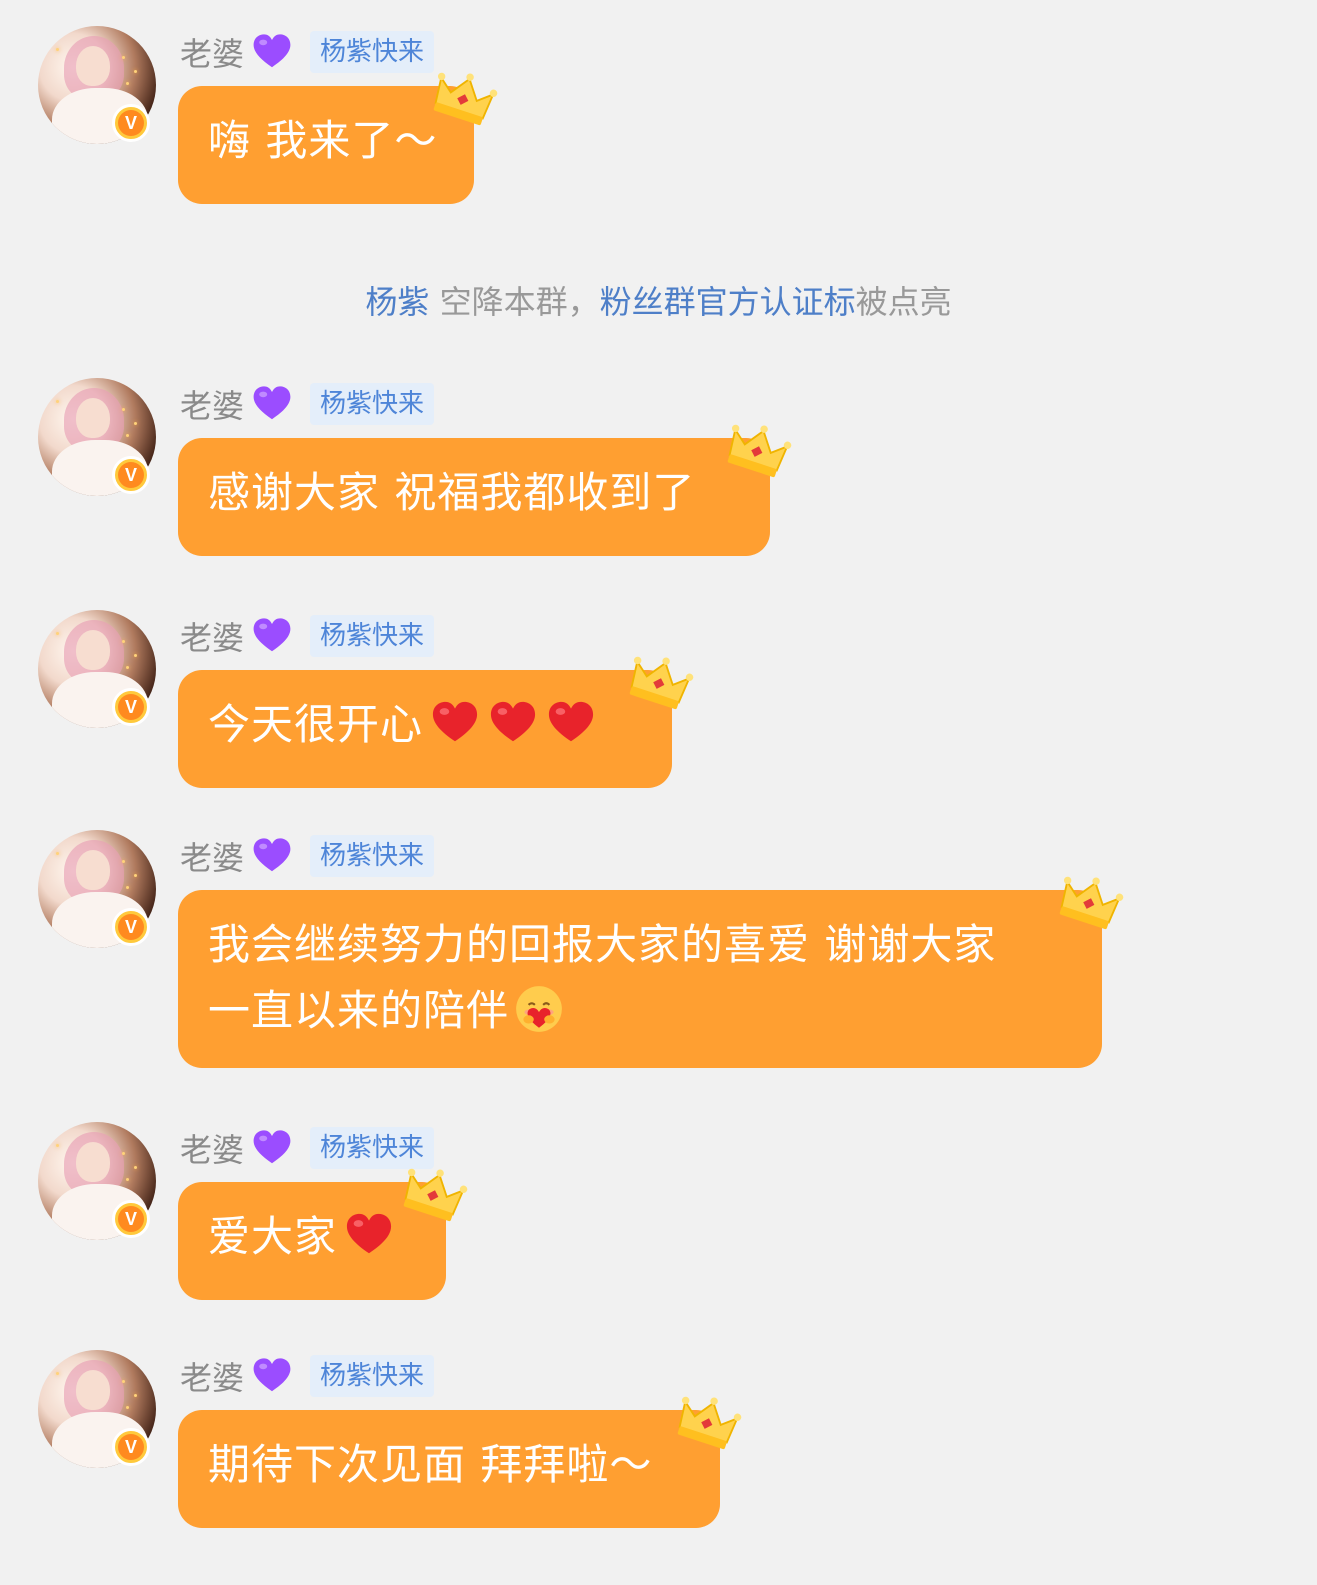 This screenshot has height=1585, width=1317. Describe the element at coordinates (316, 724) in the screenshot. I see `message-text: 今天很开心` at that location.